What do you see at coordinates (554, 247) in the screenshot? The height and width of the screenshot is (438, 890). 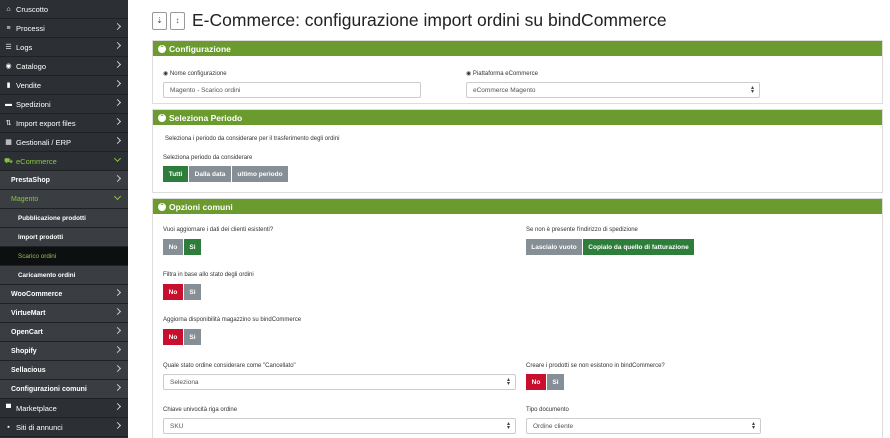 I see `shipping-empty-button: Lascialo vuoto` at bounding box center [554, 247].